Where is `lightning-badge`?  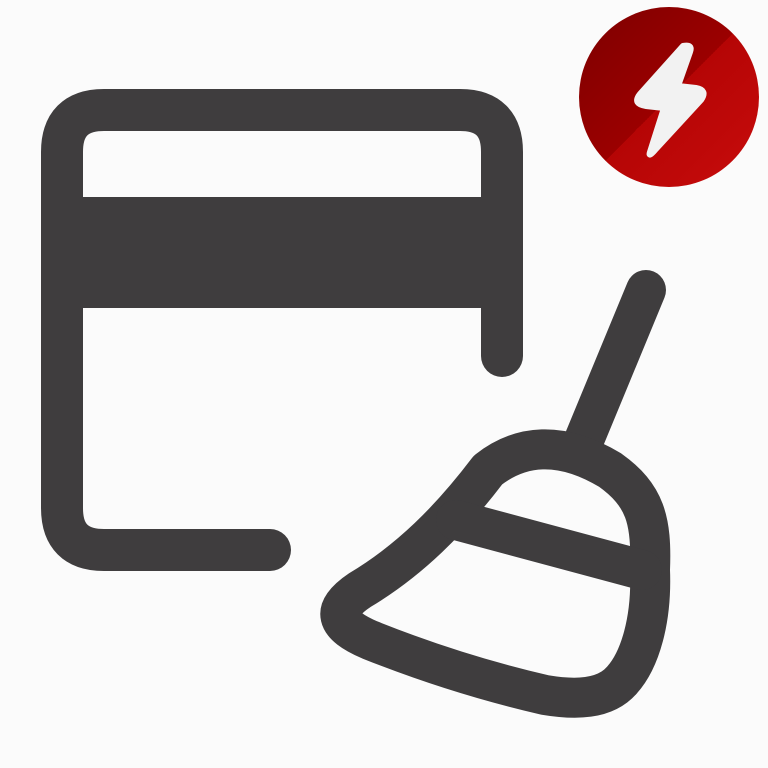
lightning-badge is located at coordinates (669, 97).